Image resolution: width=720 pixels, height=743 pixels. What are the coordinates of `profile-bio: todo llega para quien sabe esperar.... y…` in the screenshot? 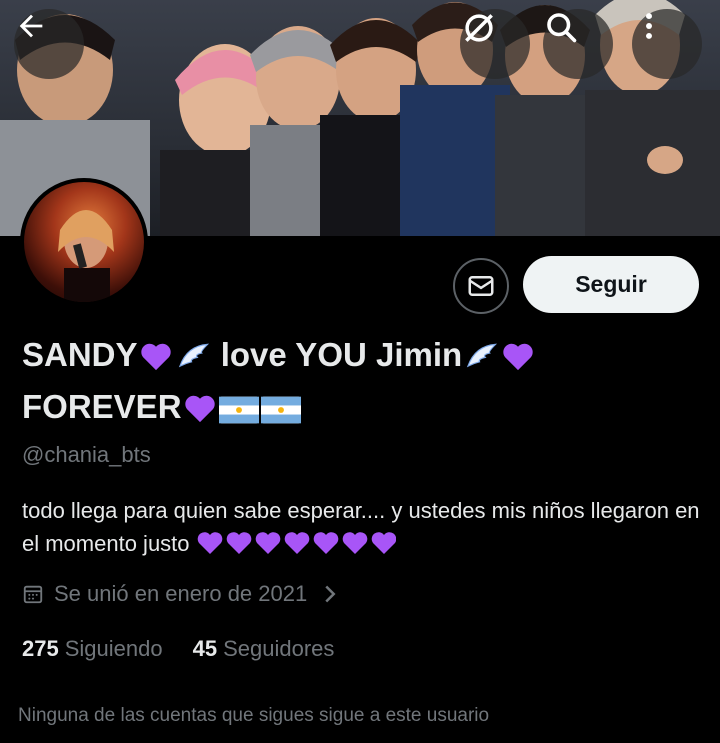 It's located at (362, 529).